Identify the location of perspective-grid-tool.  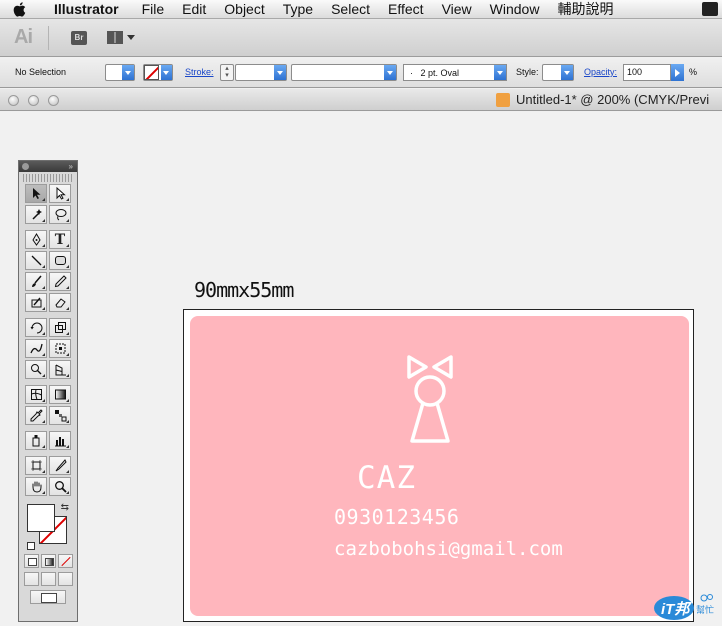
(60, 369).